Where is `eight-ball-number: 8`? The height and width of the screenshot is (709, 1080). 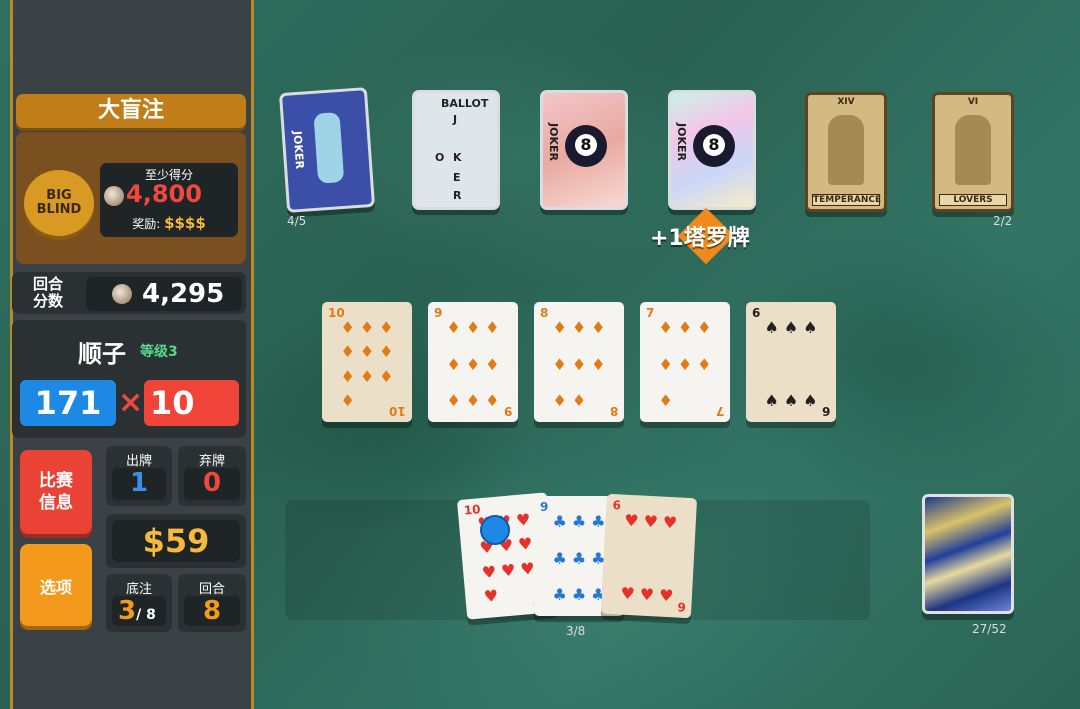
eight-ball-number: 8 is located at coordinates (714, 145).